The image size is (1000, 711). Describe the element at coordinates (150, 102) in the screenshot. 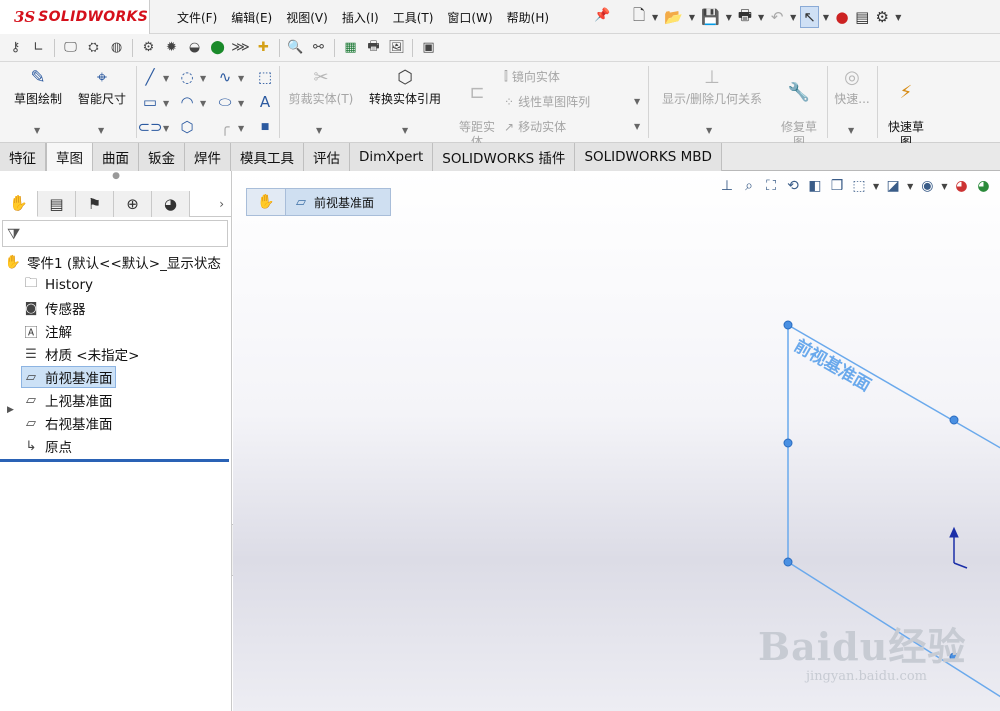

I see `rectangle-icon: ▭` at that location.